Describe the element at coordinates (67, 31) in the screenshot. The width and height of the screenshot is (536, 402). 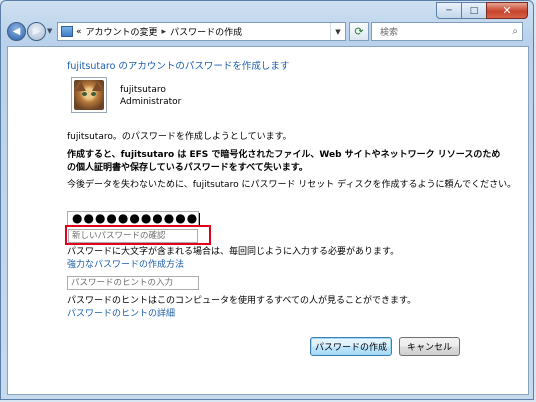
I see `control-panel-icon` at that location.